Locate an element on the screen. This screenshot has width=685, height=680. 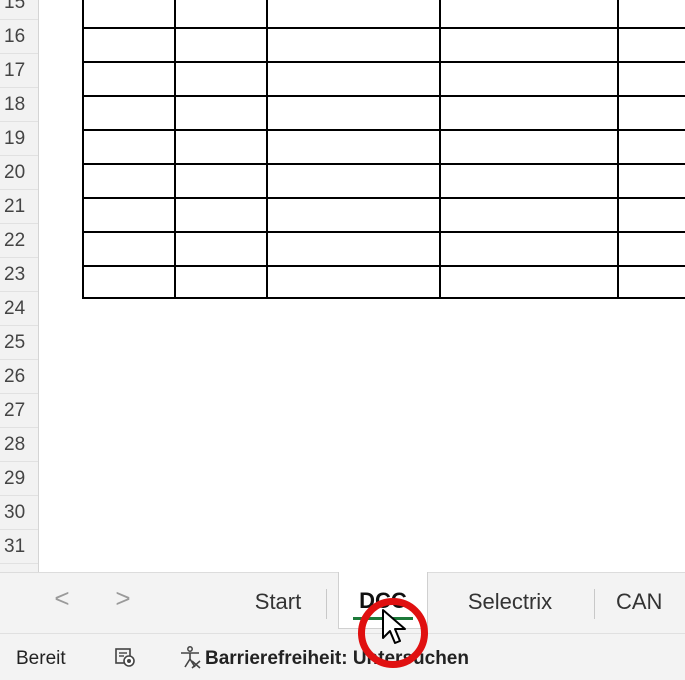
next-sheet-button: > is located at coordinates (123, 598).